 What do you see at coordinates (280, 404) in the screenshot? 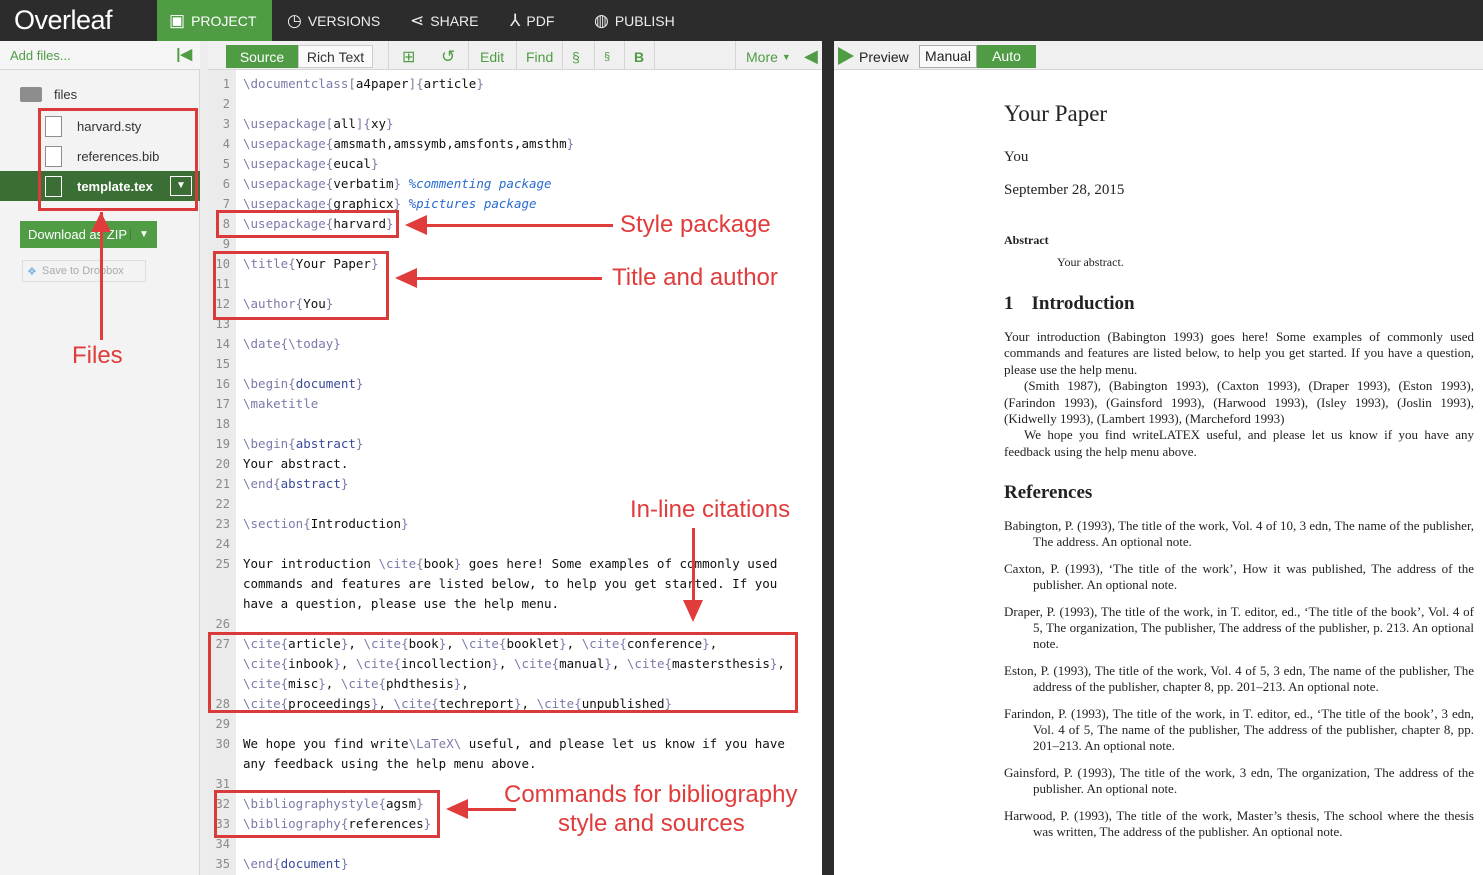
I see `code-line: \maketitle` at bounding box center [280, 404].